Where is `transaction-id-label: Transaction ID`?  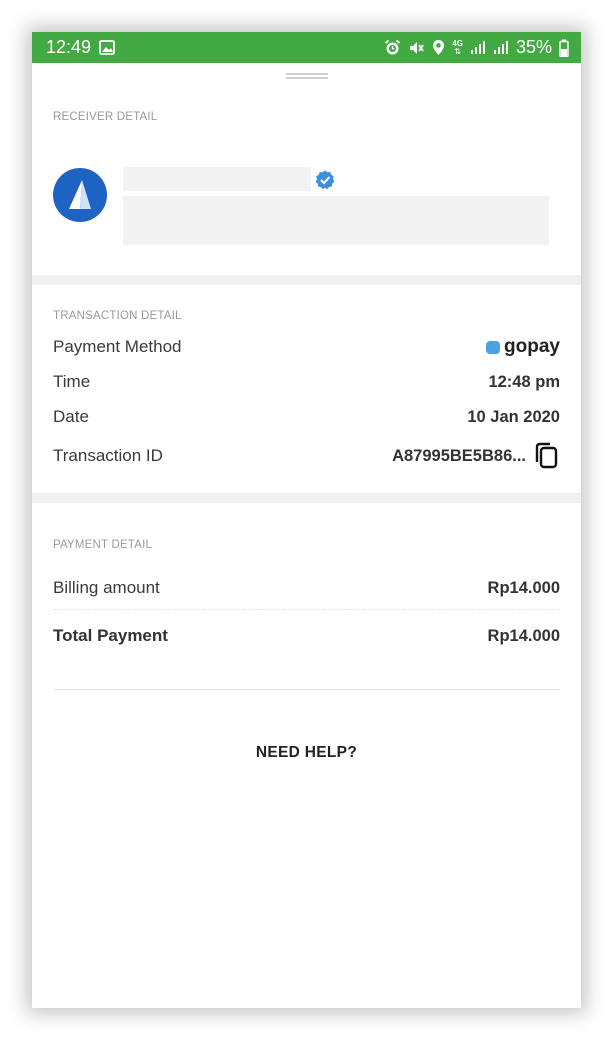 transaction-id-label: Transaction ID is located at coordinates (108, 455).